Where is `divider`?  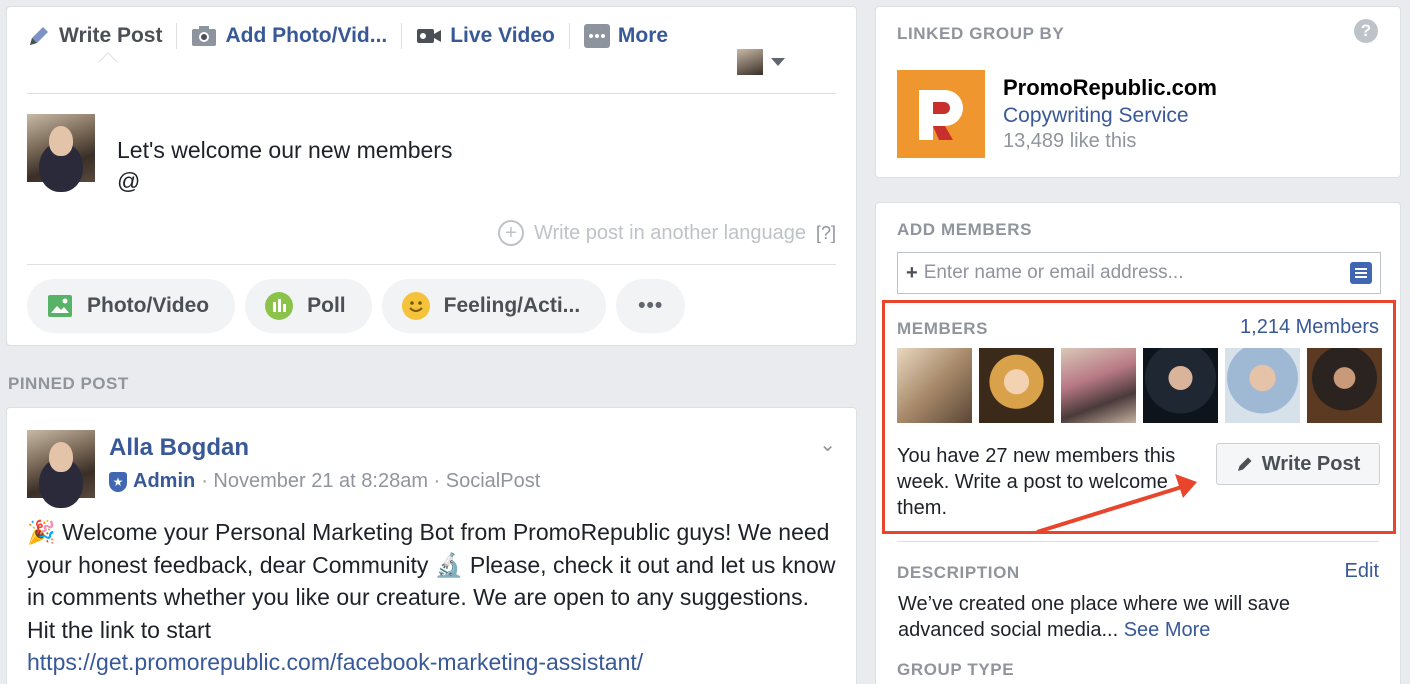
divider is located at coordinates (1138, 541).